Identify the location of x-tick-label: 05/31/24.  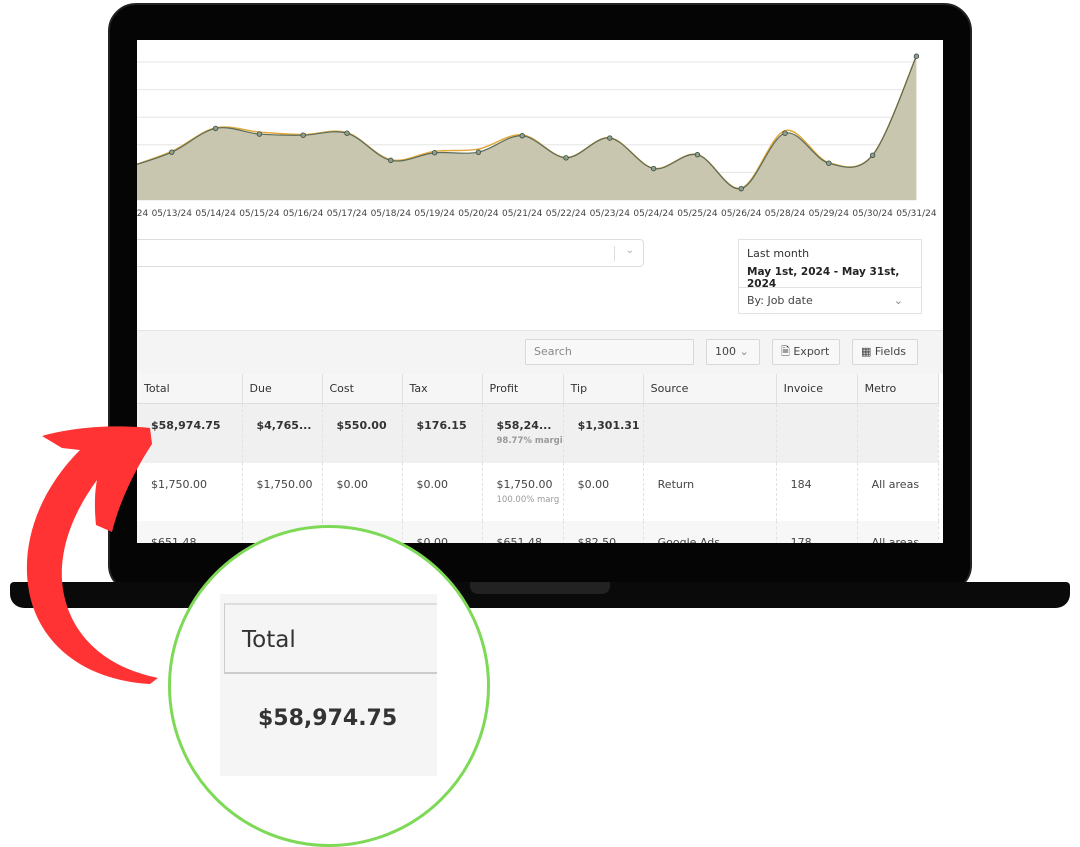
(916, 214).